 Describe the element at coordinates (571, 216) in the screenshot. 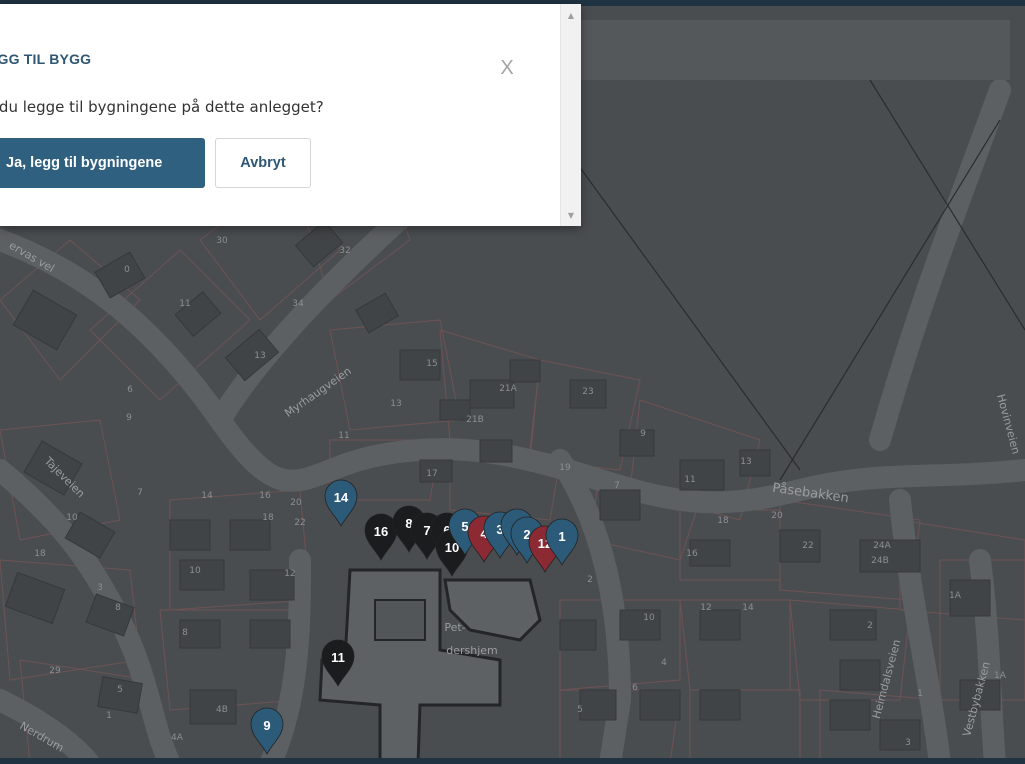

I see `scroll-down-icon: ▼` at that location.